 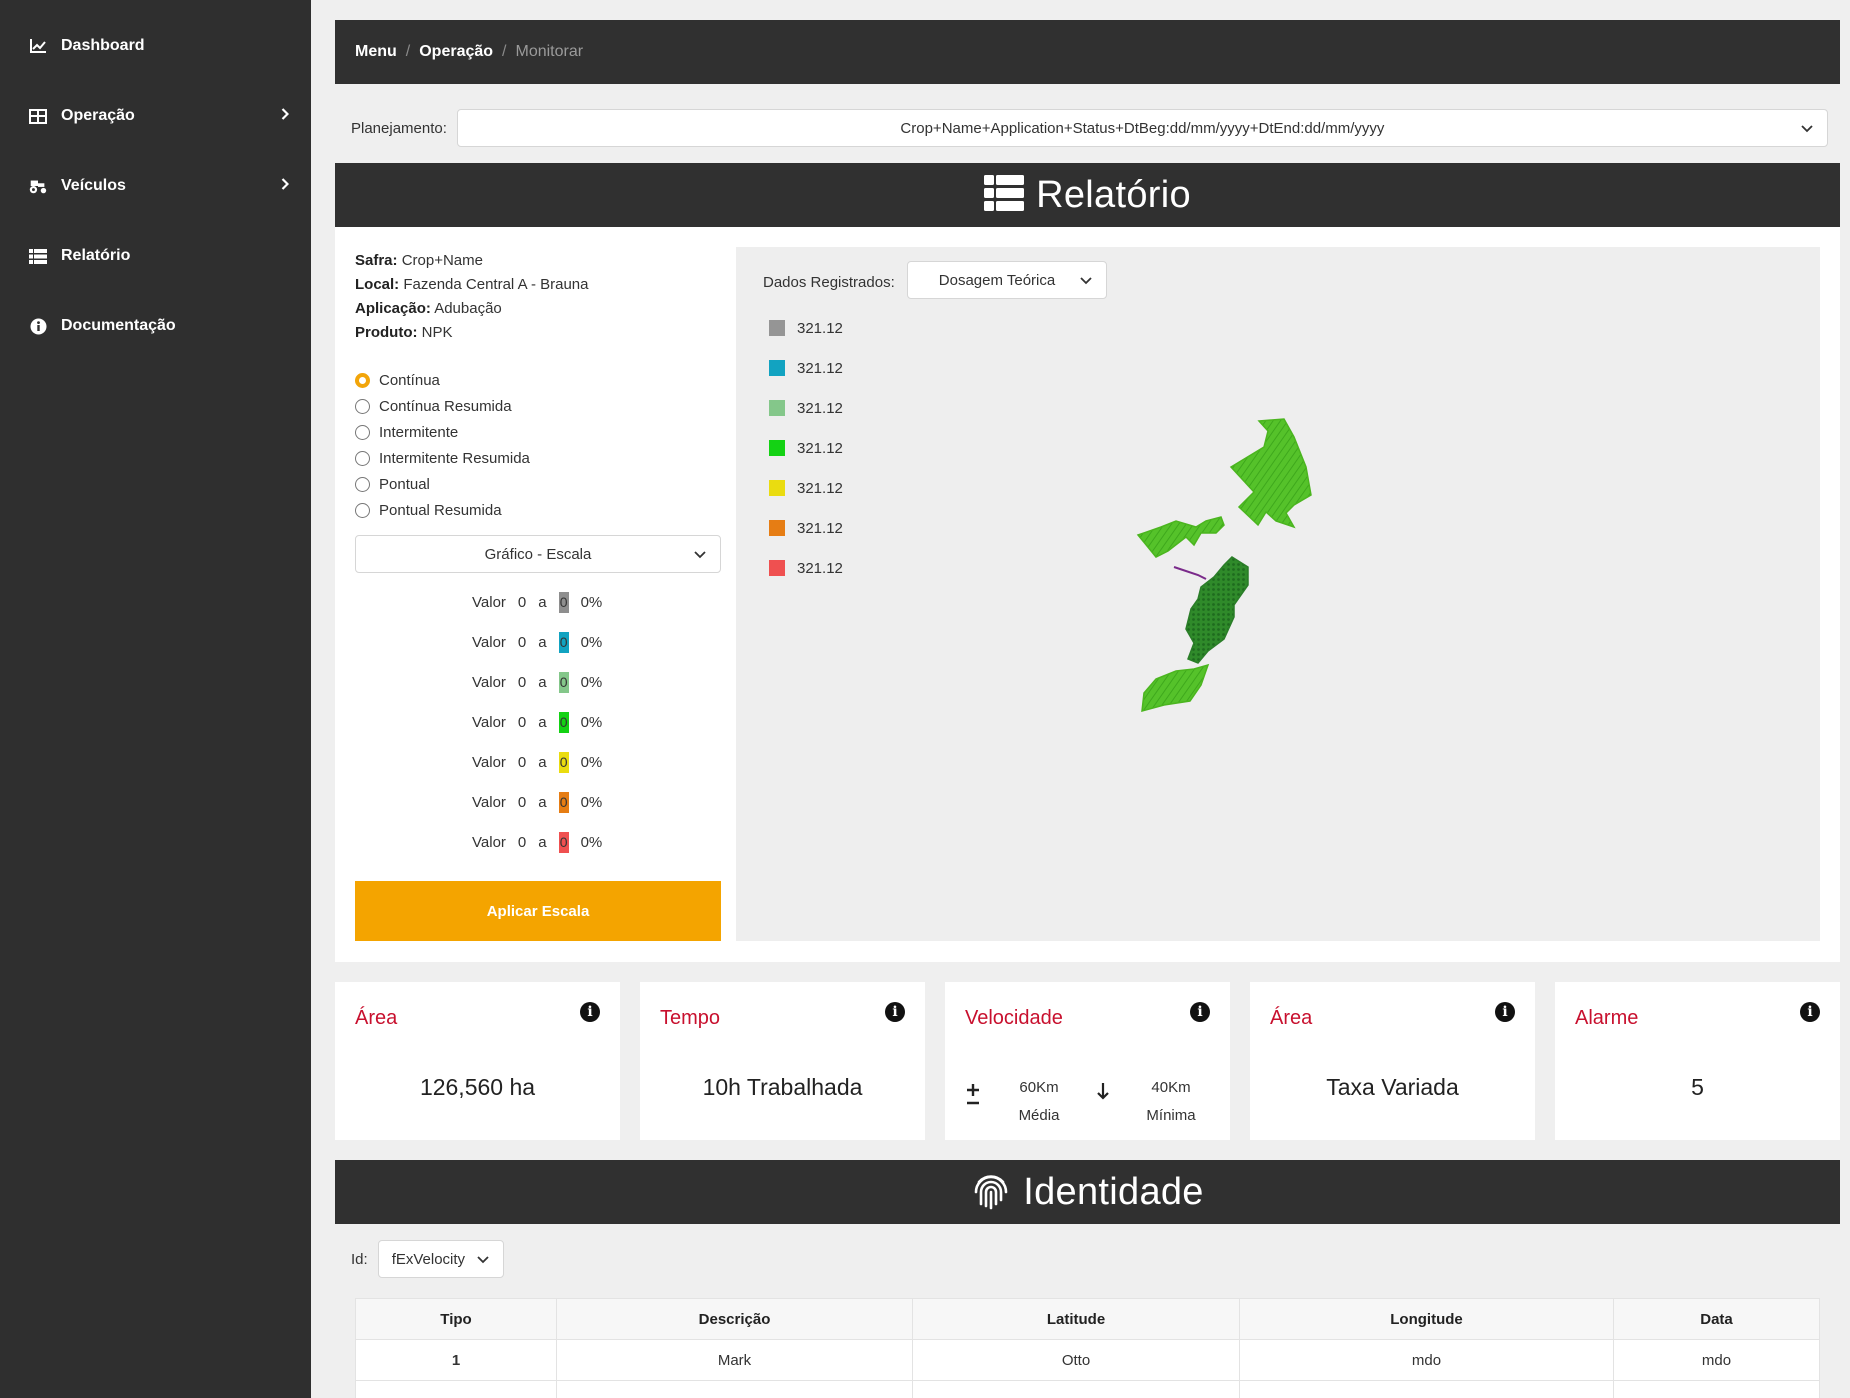 I want to click on radio-pontual-resumida: Pontual Resumida, so click(x=442, y=510).